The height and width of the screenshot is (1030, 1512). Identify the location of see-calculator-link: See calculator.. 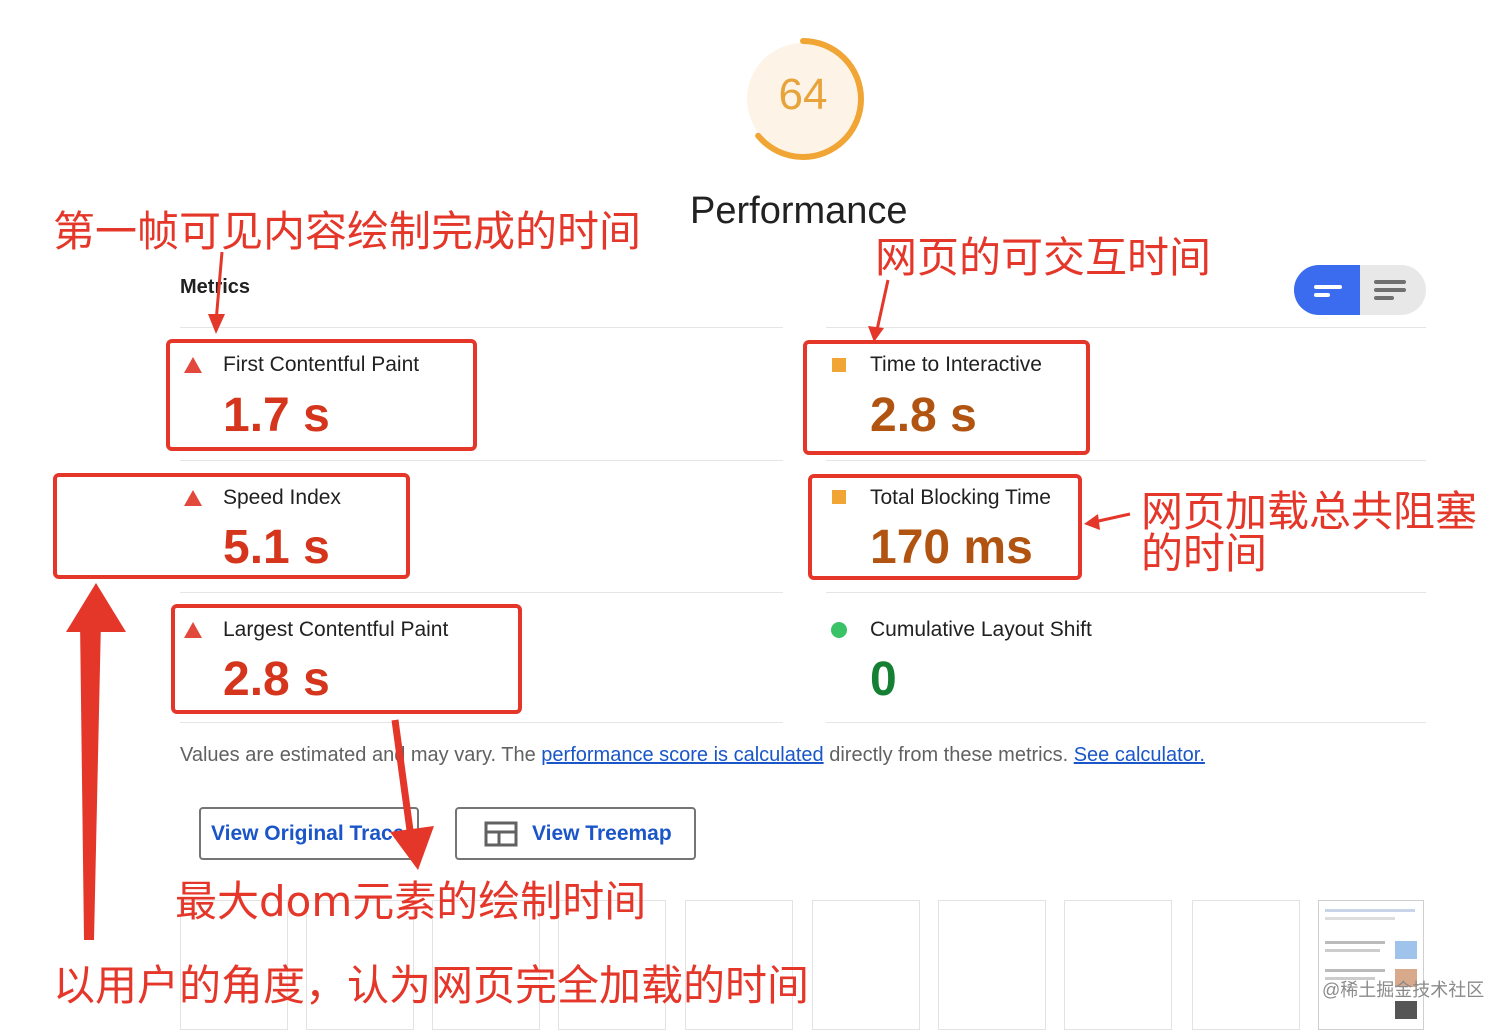
(1139, 755).